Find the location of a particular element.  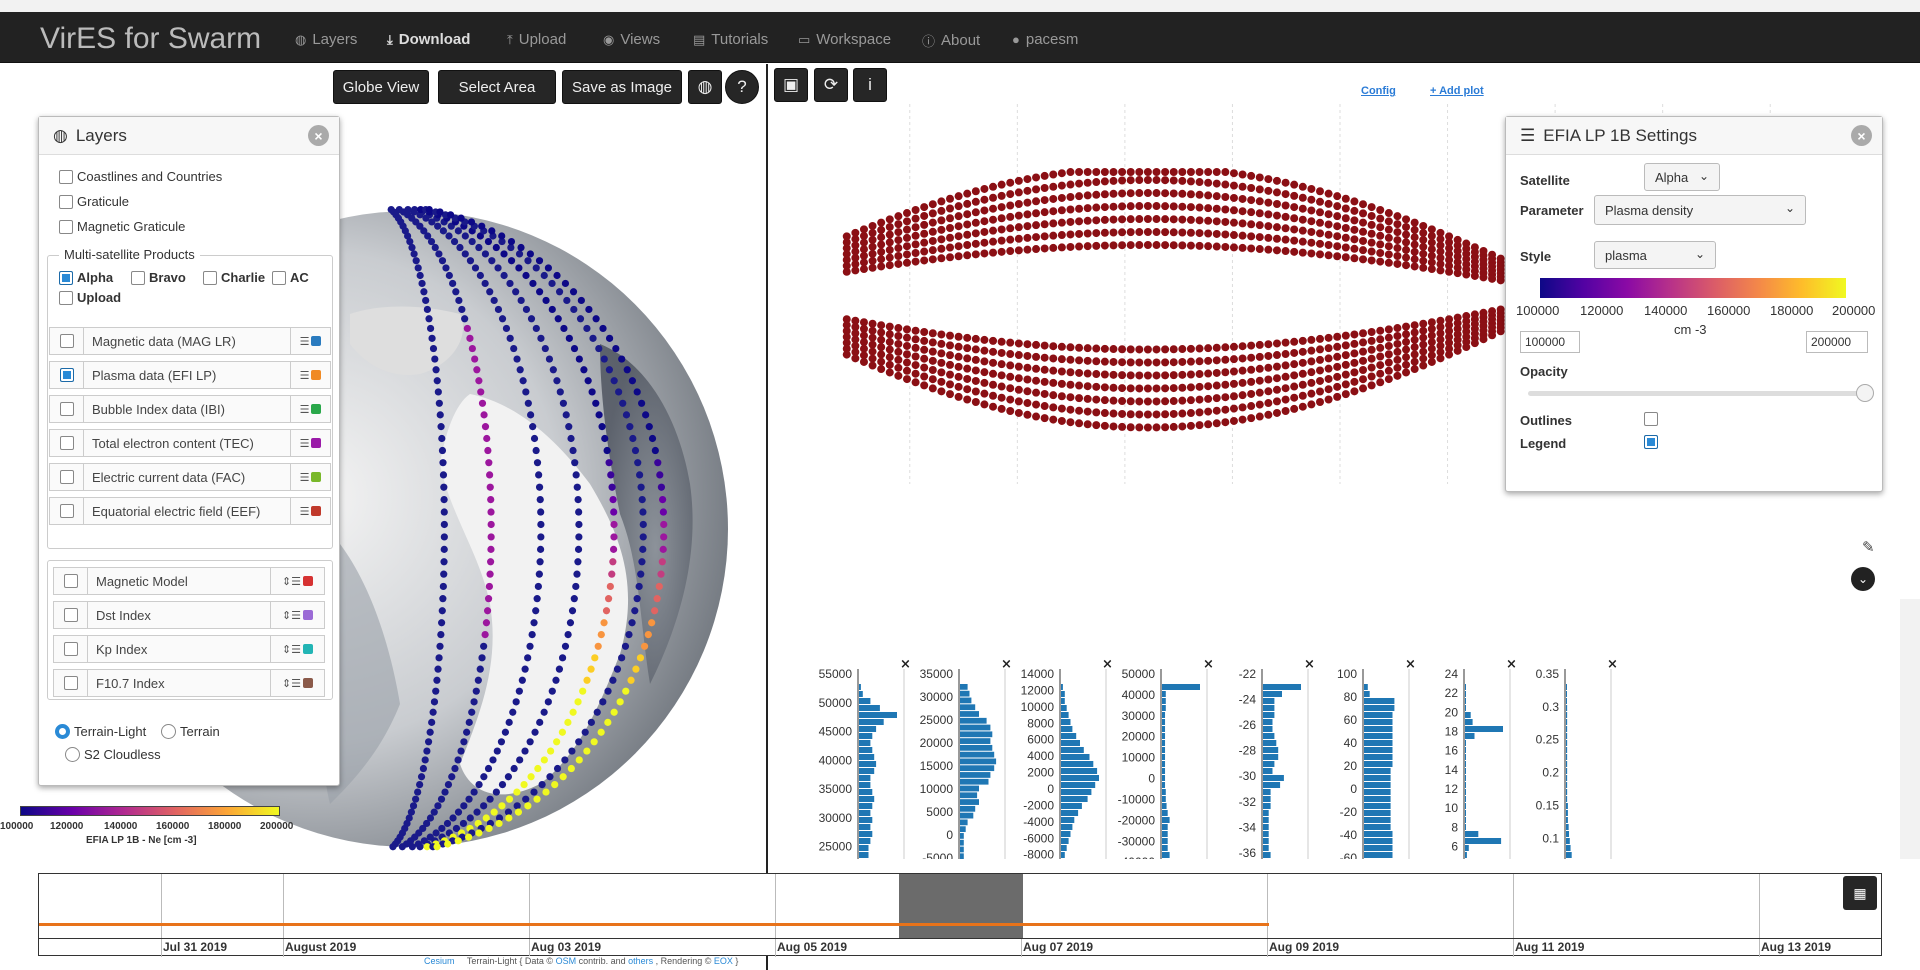

product-fac: Electric current data (FAC) ☰ is located at coordinates (190, 477).